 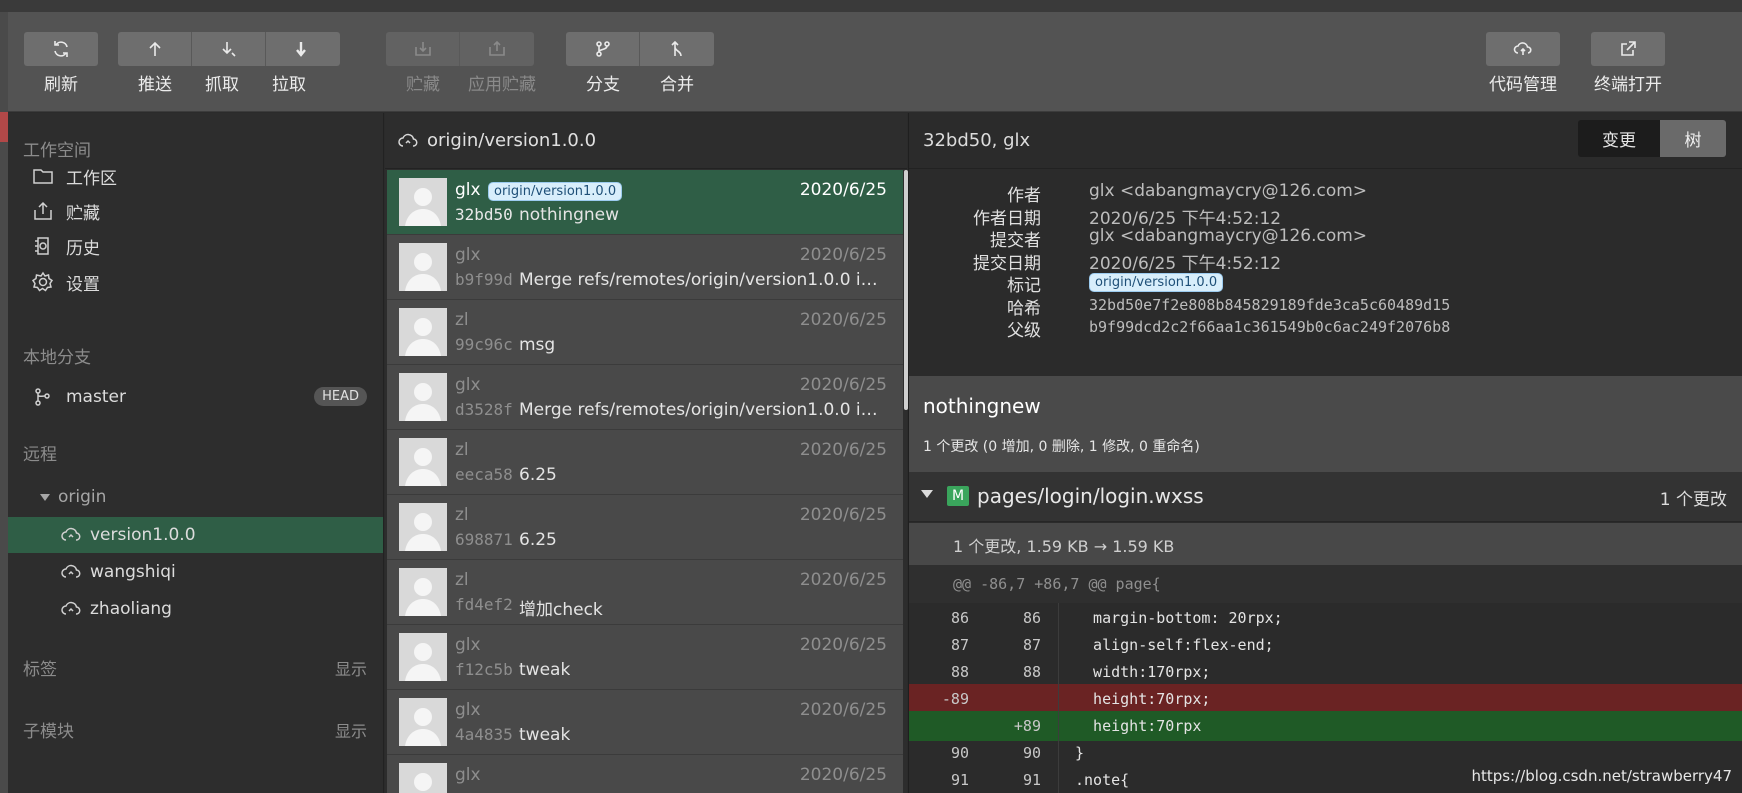 I want to click on external-link-icon, so click(x=1628, y=48).